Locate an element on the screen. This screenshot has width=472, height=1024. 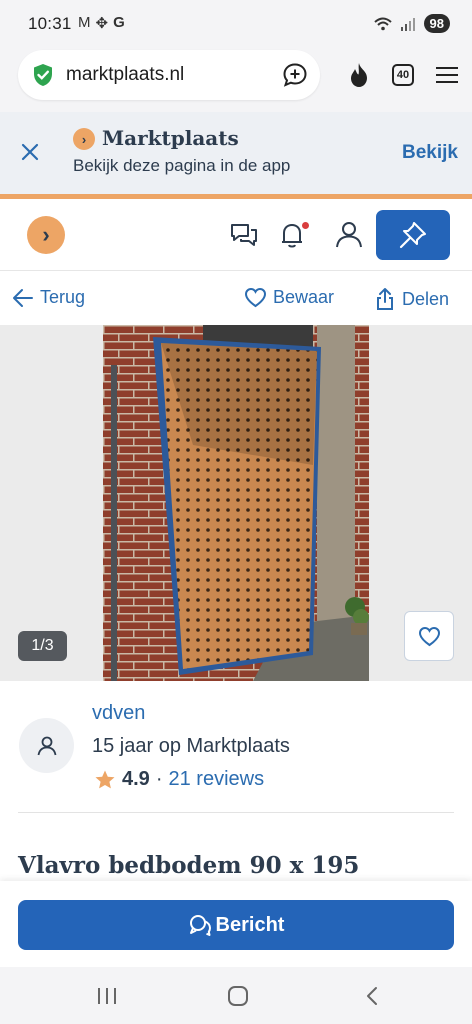
secure-shield-icon is located at coordinates (43, 75).